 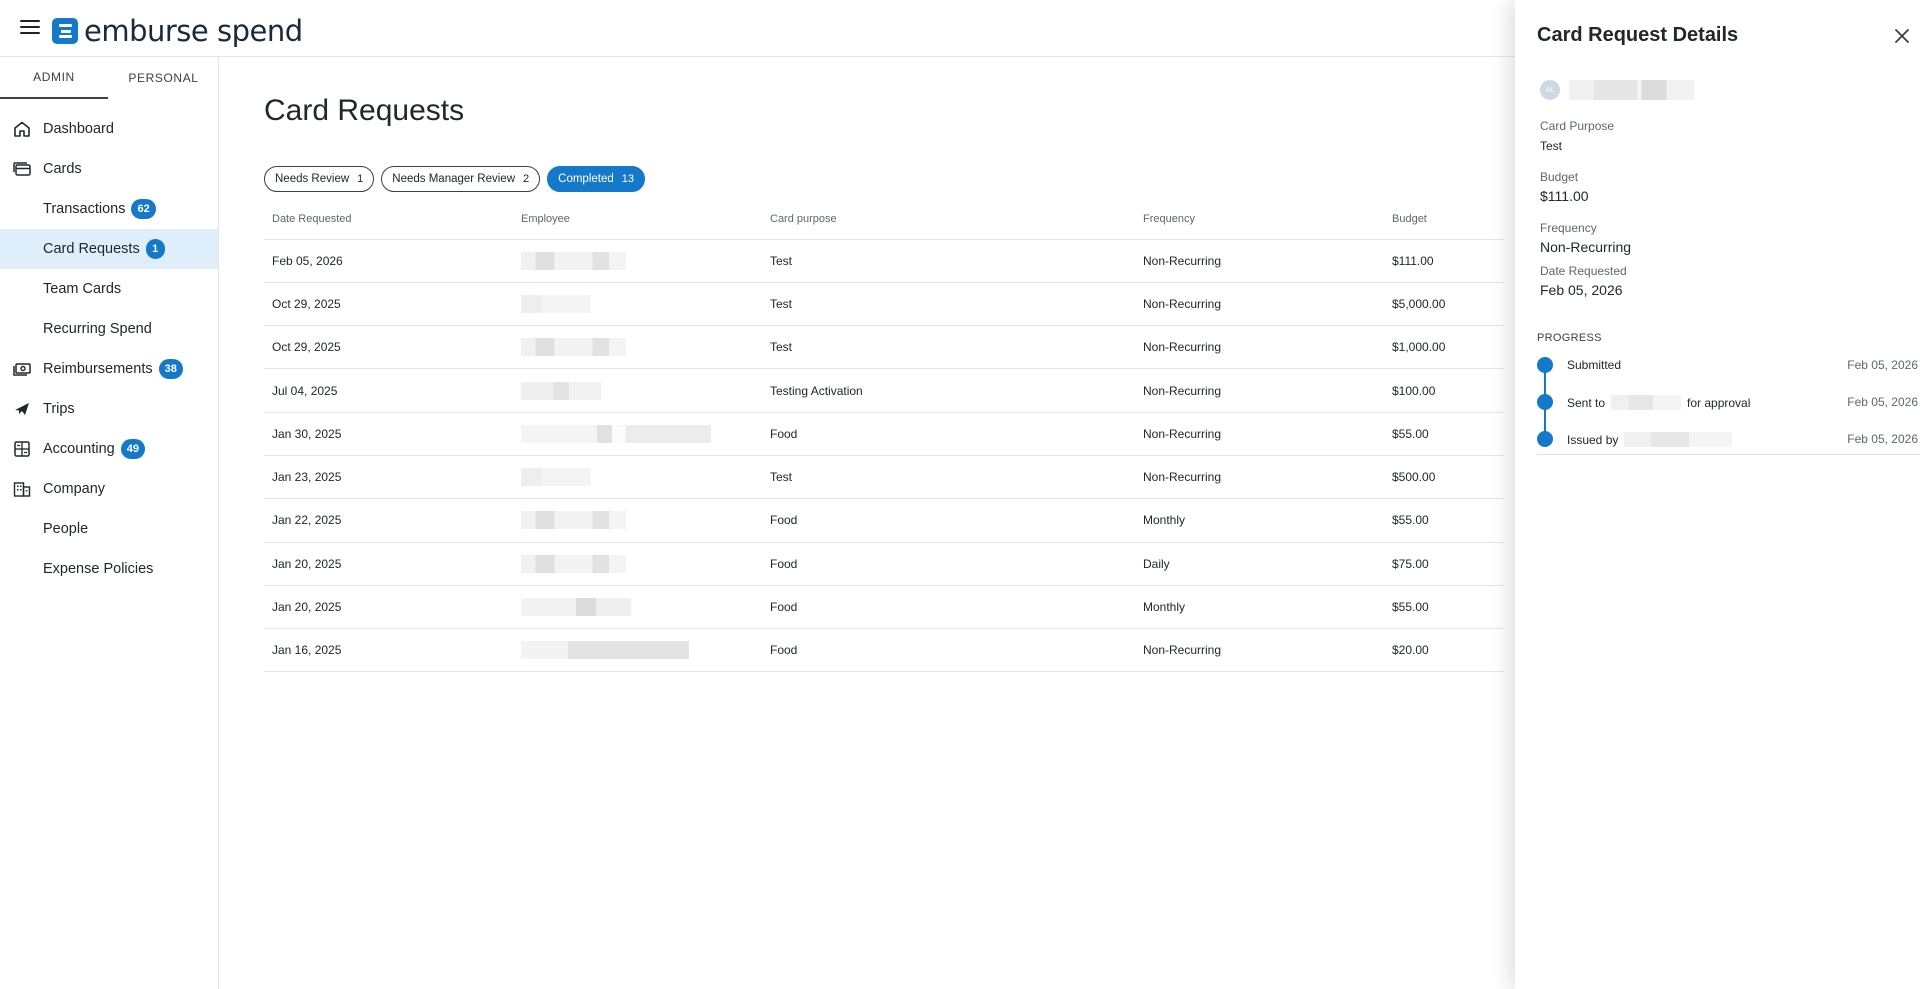 I want to click on sidebar-item-label: Transactions, so click(x=84, y=209).